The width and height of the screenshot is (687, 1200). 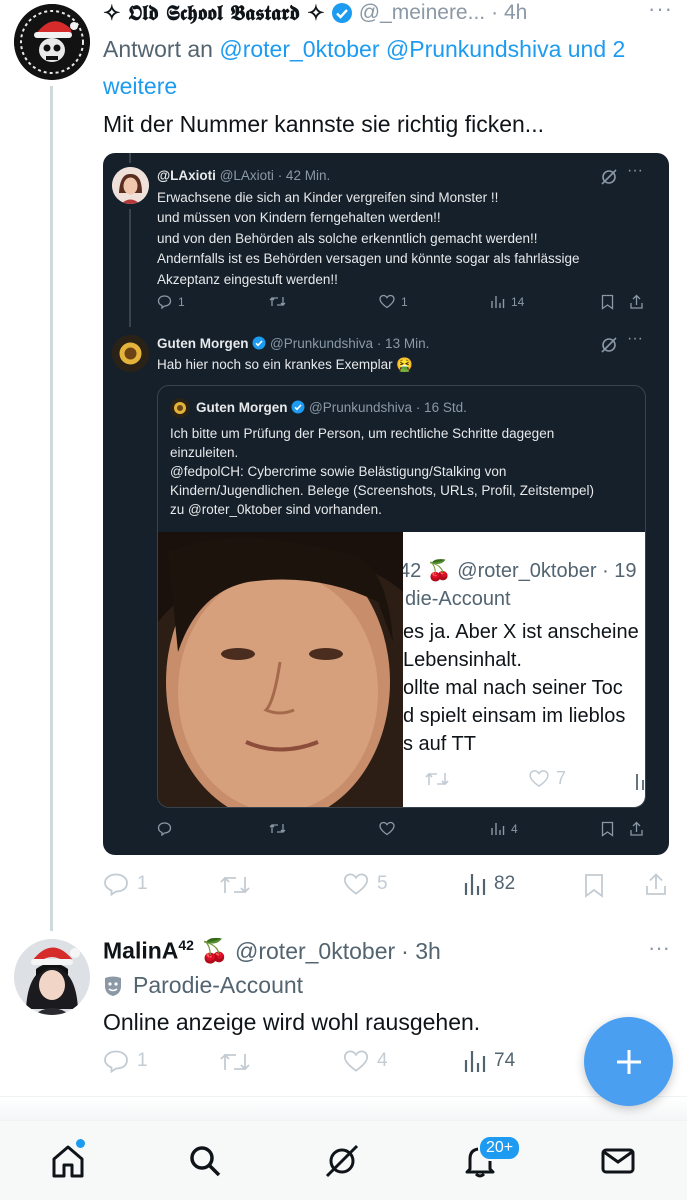 What do you see at coordinates (186, 175) in the screenshot?
I see `post-name: @LAxioti` at bounding box center [186, 175].